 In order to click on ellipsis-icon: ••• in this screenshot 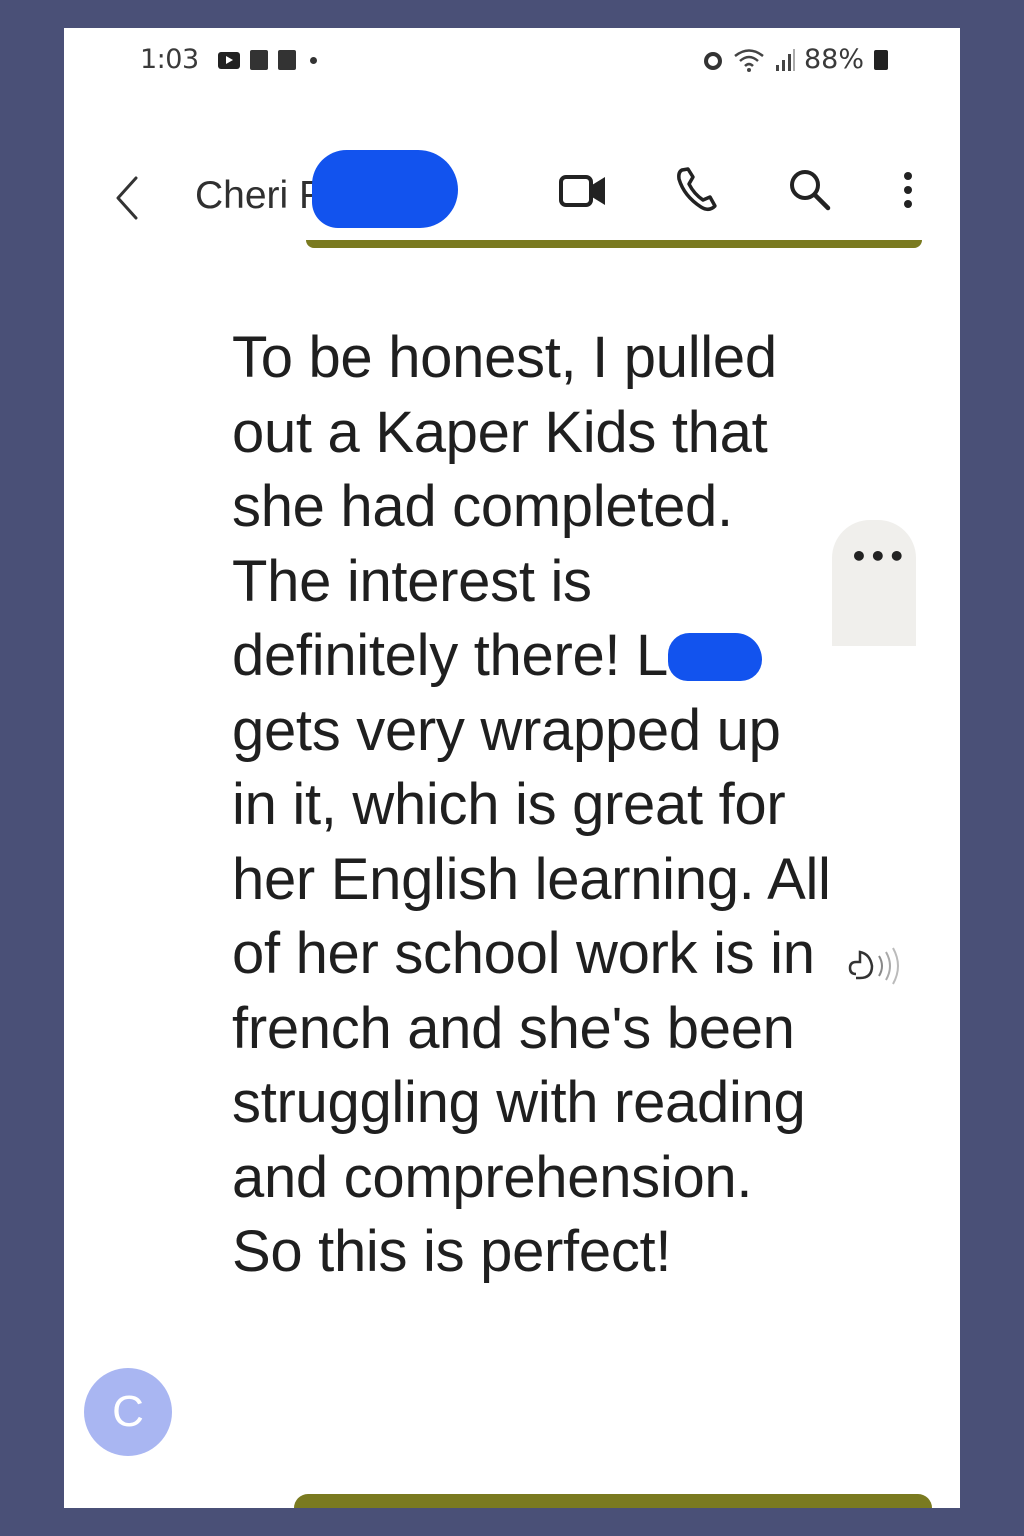, I will do `click(878, 556)`.